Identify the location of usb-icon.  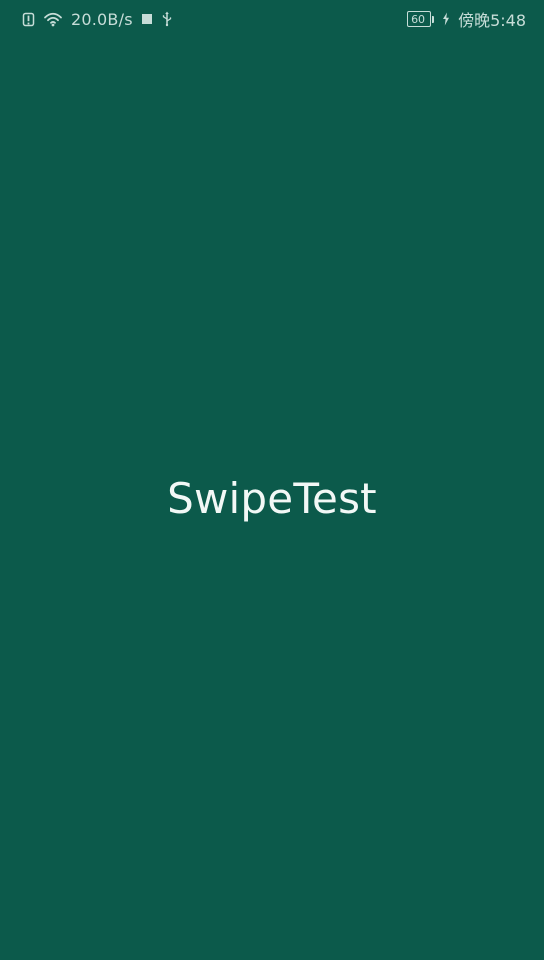
(167, 19).